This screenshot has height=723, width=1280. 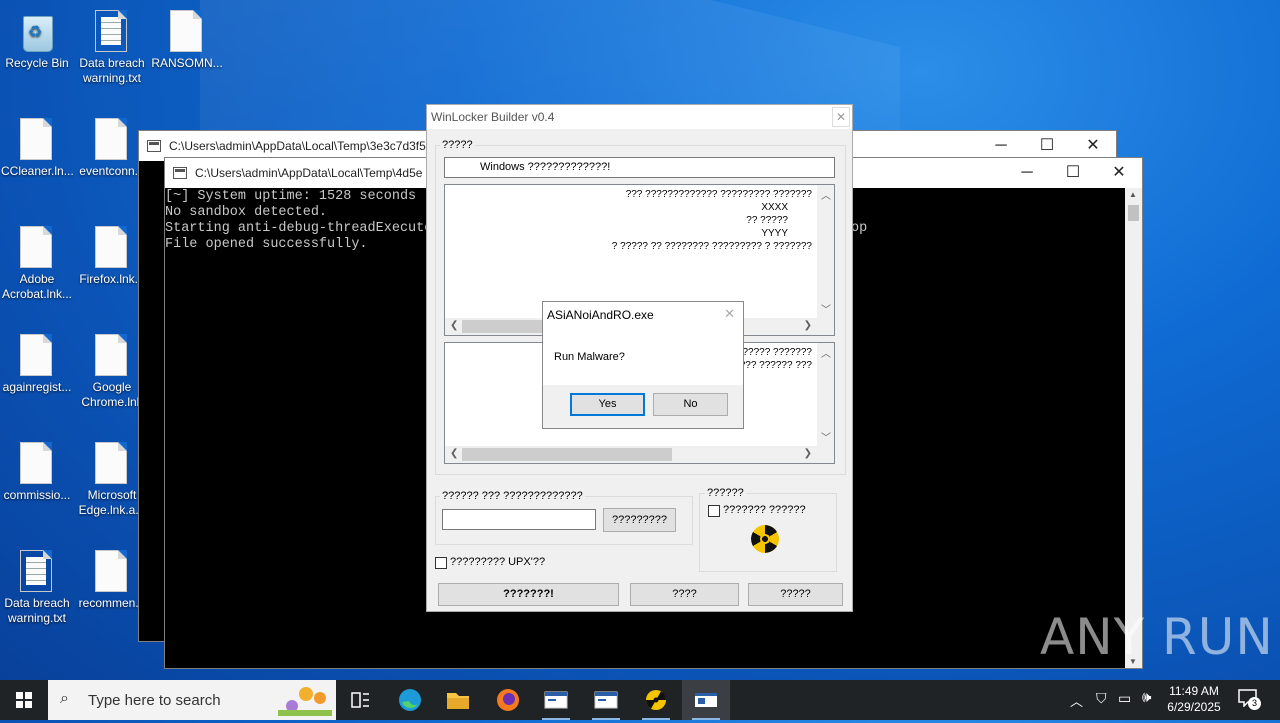 I want to click on option-checkbox, so click(x=714, y=511).